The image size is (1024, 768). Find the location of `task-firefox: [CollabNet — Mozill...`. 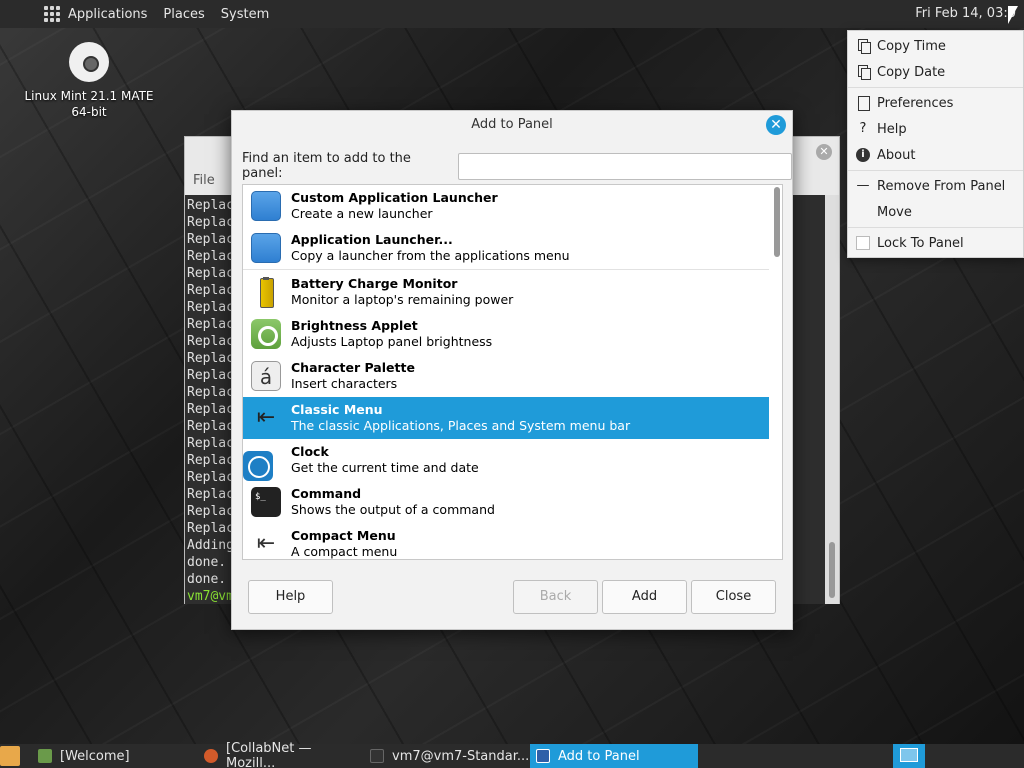

task-firefox: [CollabNet — Mozill... is located at coordinates (281, 754).